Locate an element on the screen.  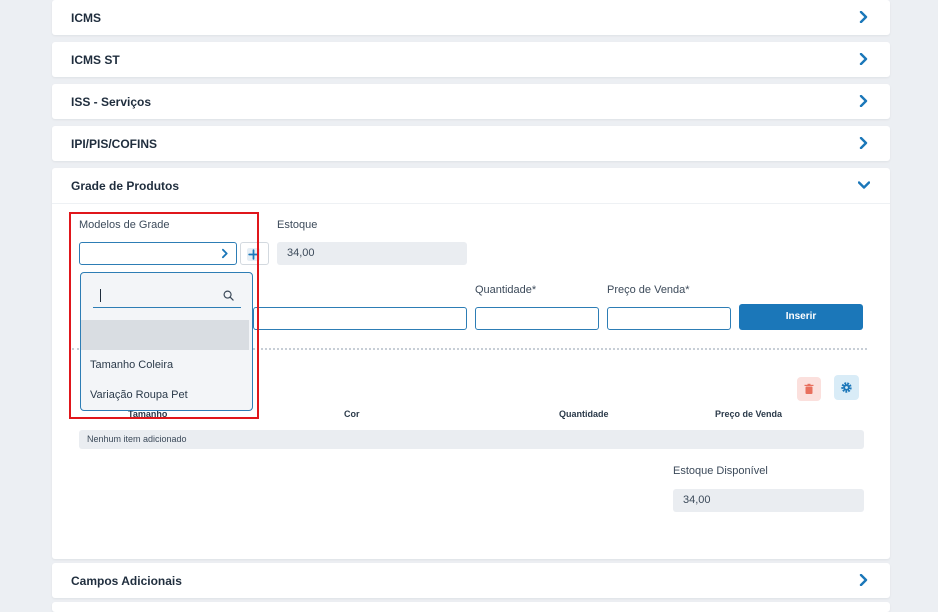
quantidade-label: Quantidade* is located at coordinates (506, 290).